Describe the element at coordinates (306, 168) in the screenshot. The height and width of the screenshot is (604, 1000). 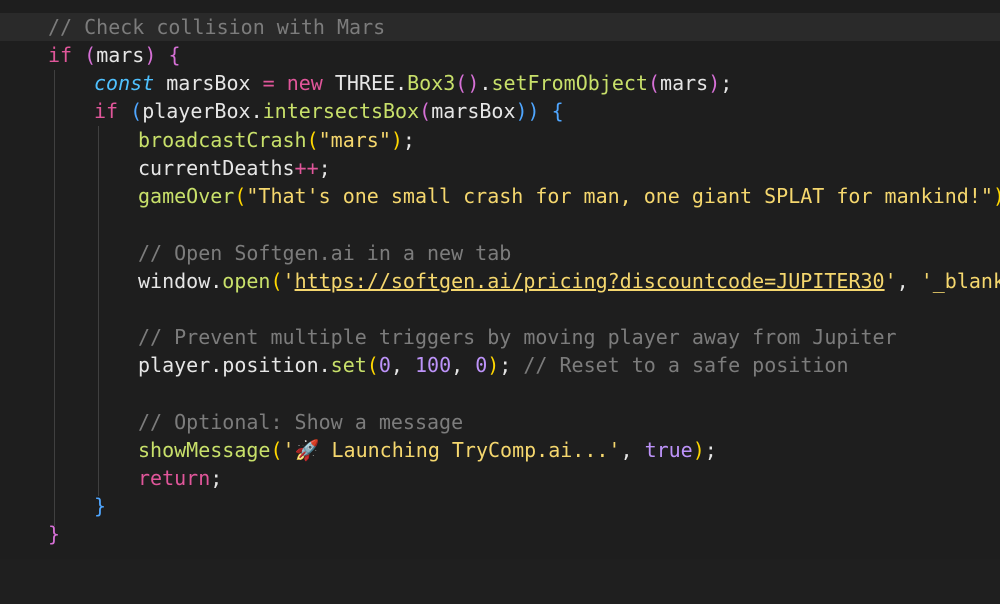
I see `operator: ++` at that location.